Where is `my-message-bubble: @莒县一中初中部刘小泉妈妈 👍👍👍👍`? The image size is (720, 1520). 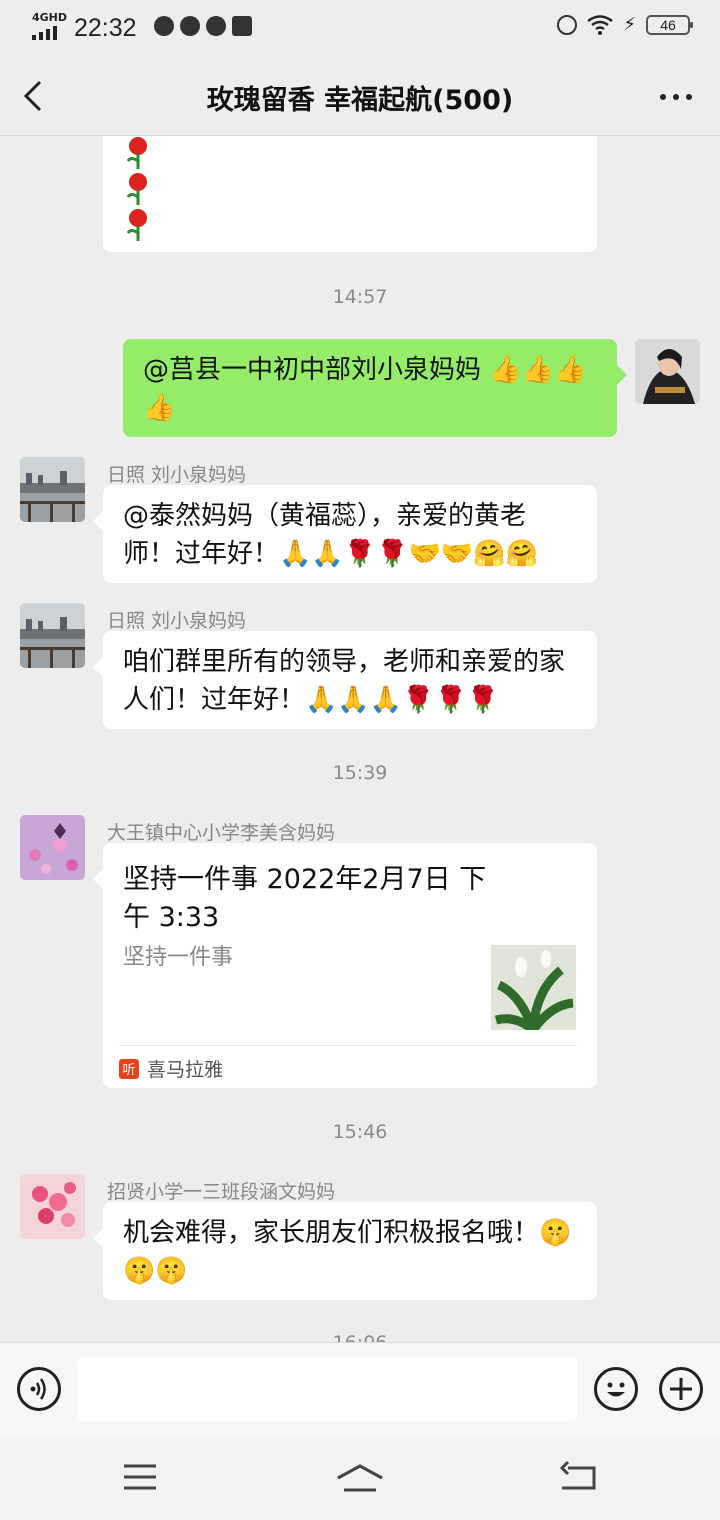
my-message-bubble: @莒县一中初中部刘小泉妈妈 👍👍👍👍 is located at coordinates (375, 388).